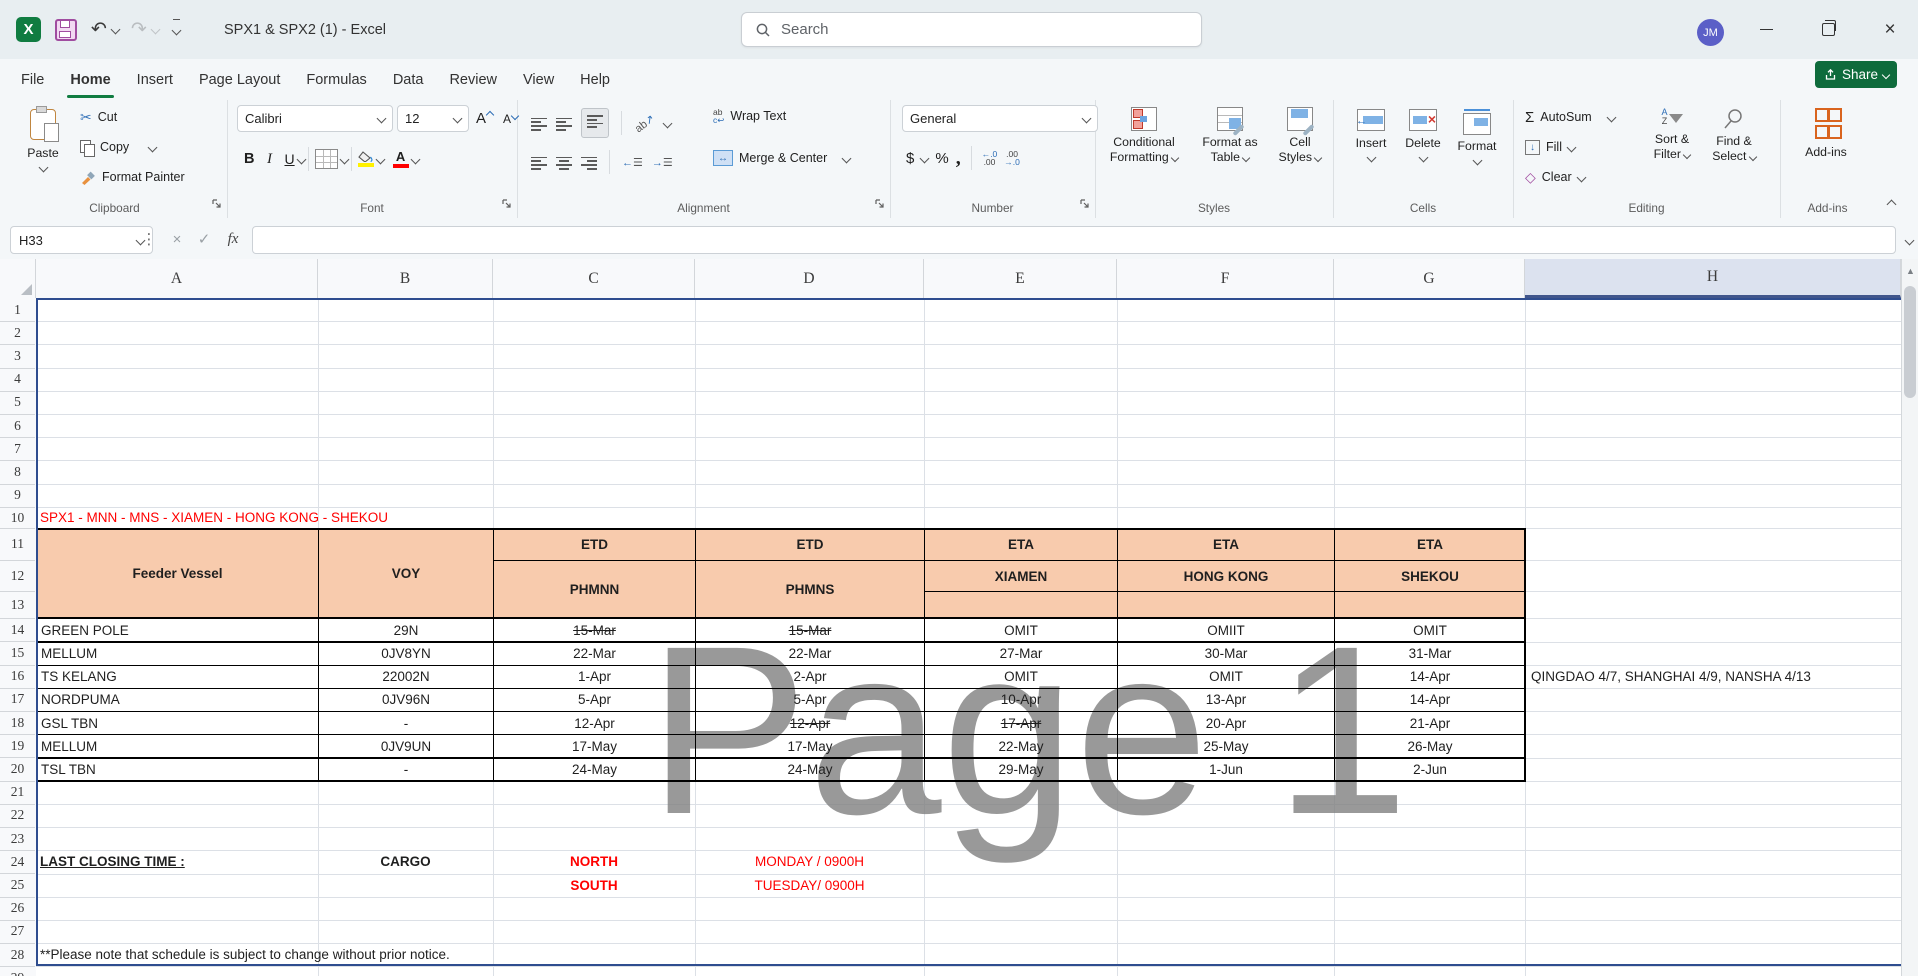 The height and width of the screenshot is (976, 1918). Describe the element at coordinates (990, 158) in the screenshot. I see `increase-decimal-button: ←.0.00` at that location.